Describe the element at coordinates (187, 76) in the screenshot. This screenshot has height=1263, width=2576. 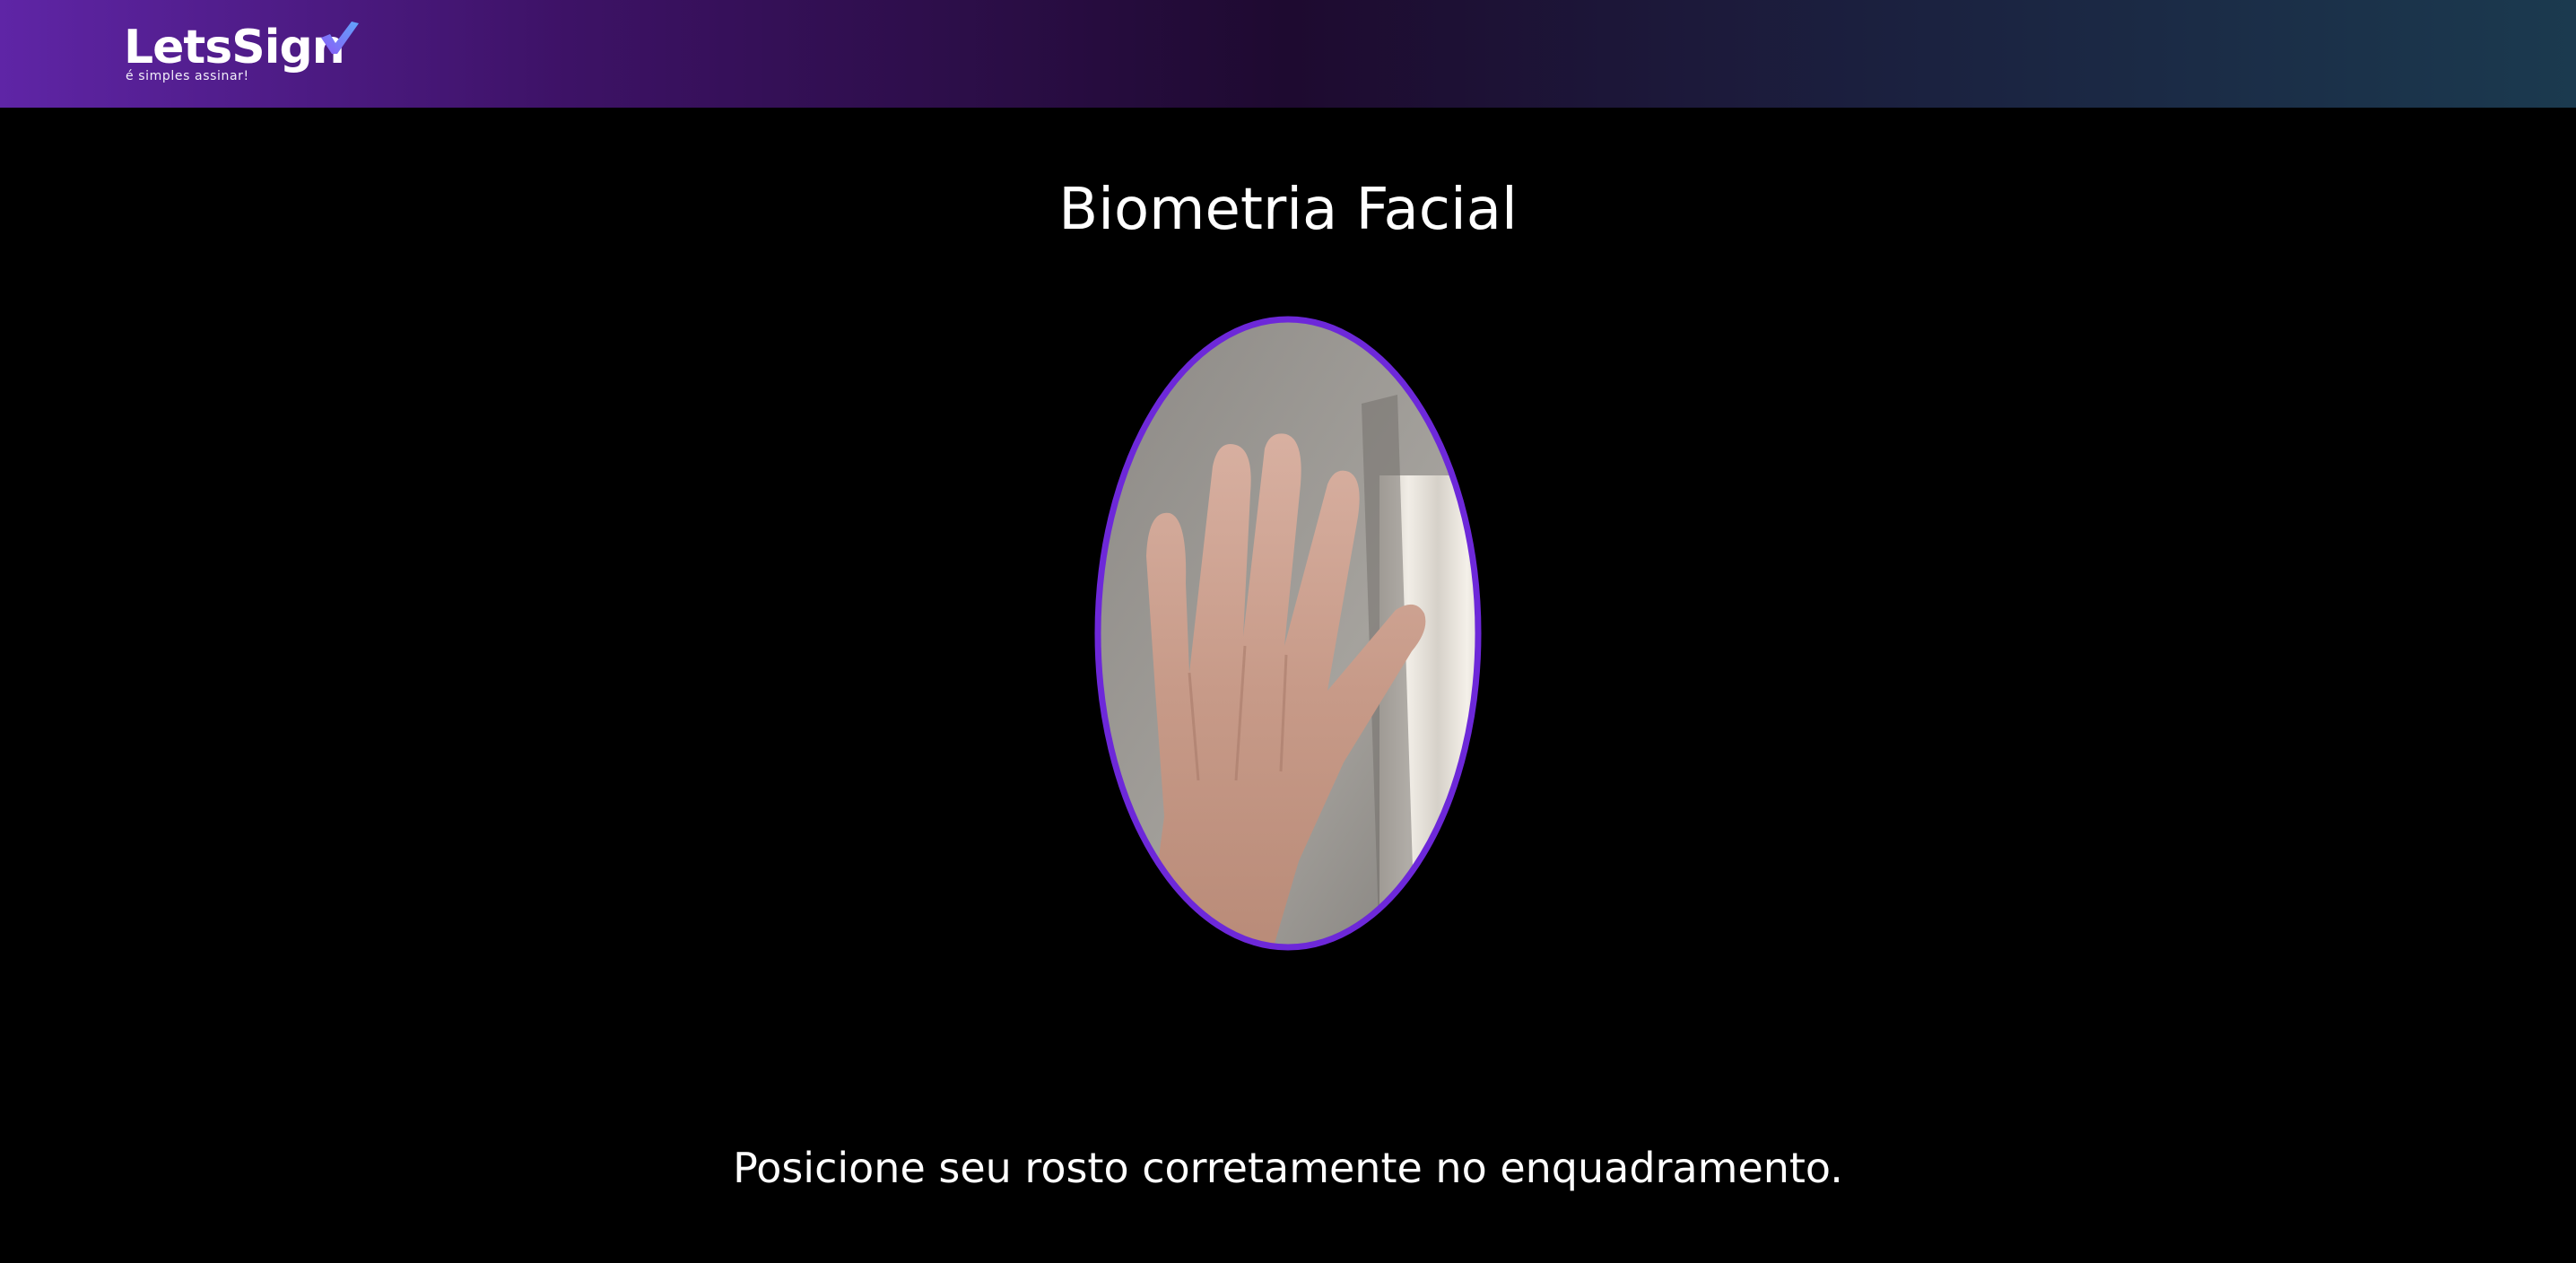
I see `logo-tagline: é simples assinar!` at that location.